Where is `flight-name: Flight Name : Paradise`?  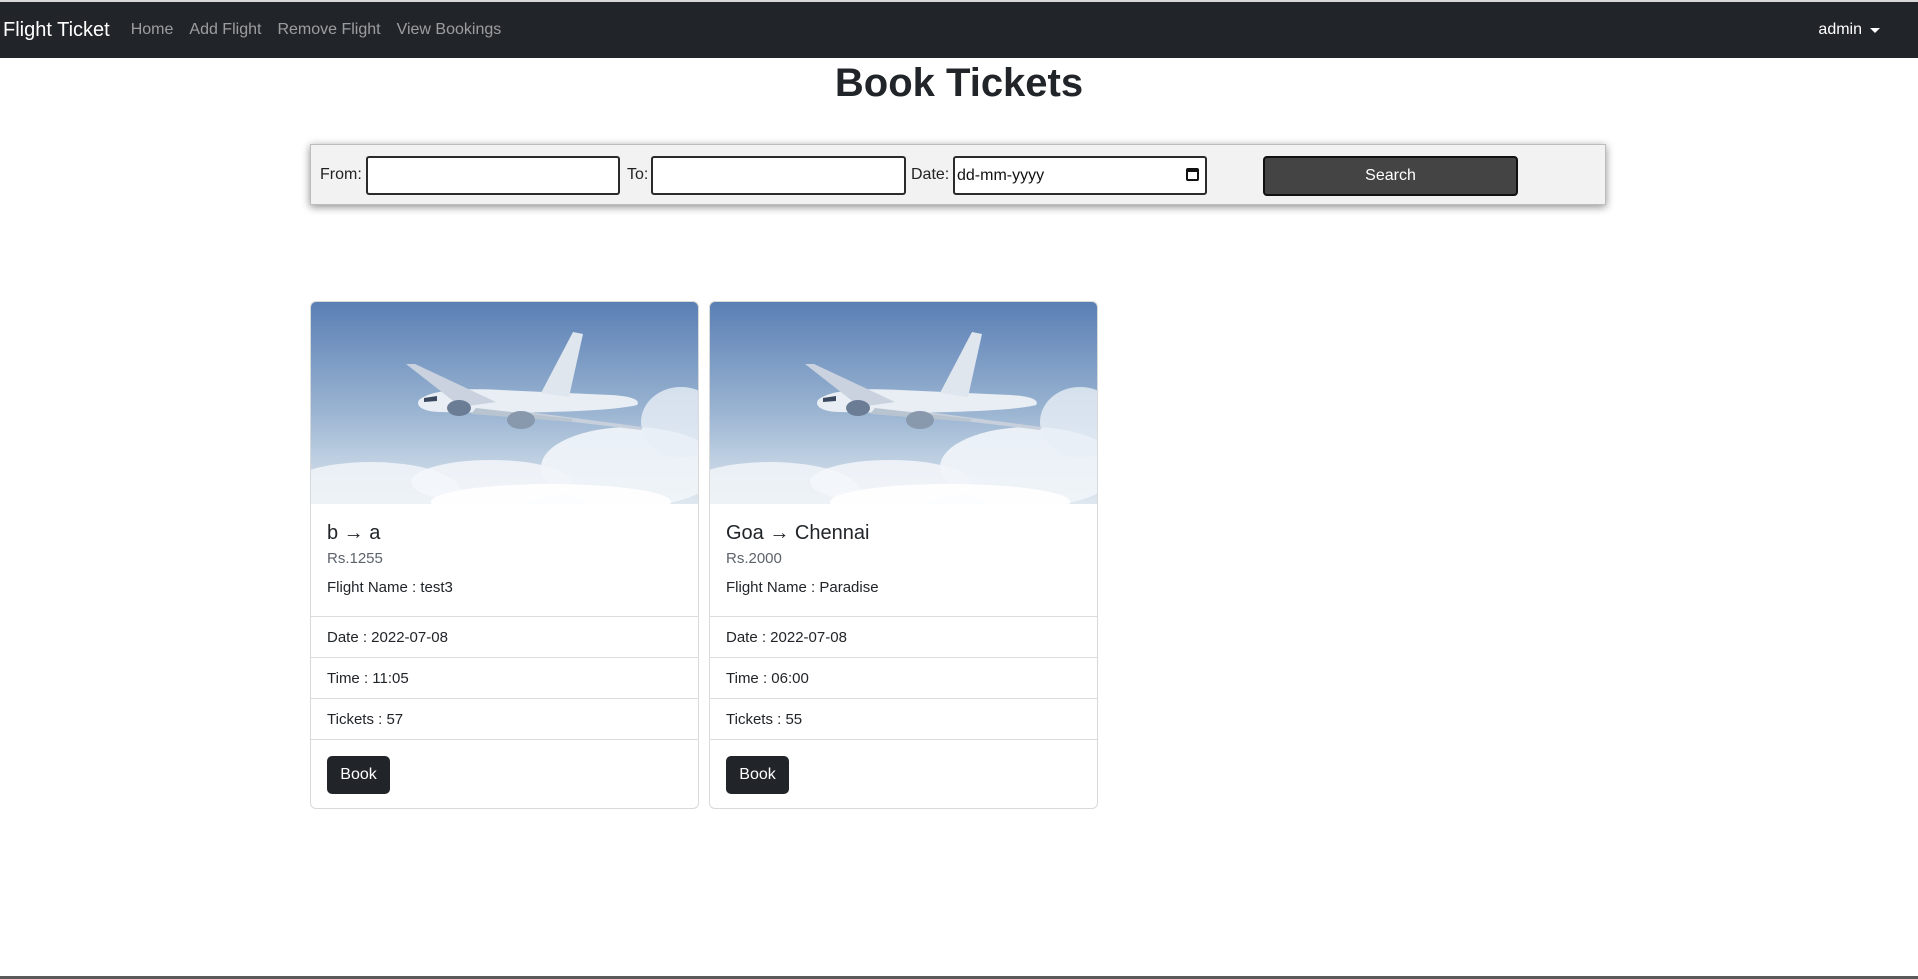
flight-name: Flight Name : Paradise is located at coordinates (802, 587).